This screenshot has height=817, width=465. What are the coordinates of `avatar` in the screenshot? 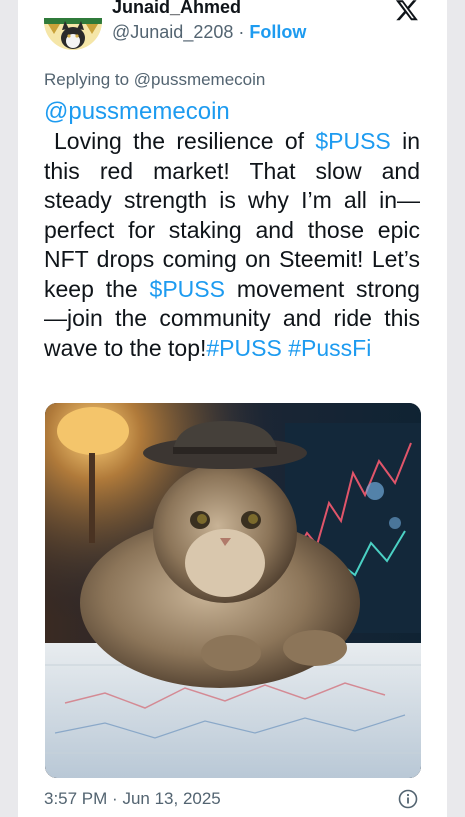 It's located at (73, 34).